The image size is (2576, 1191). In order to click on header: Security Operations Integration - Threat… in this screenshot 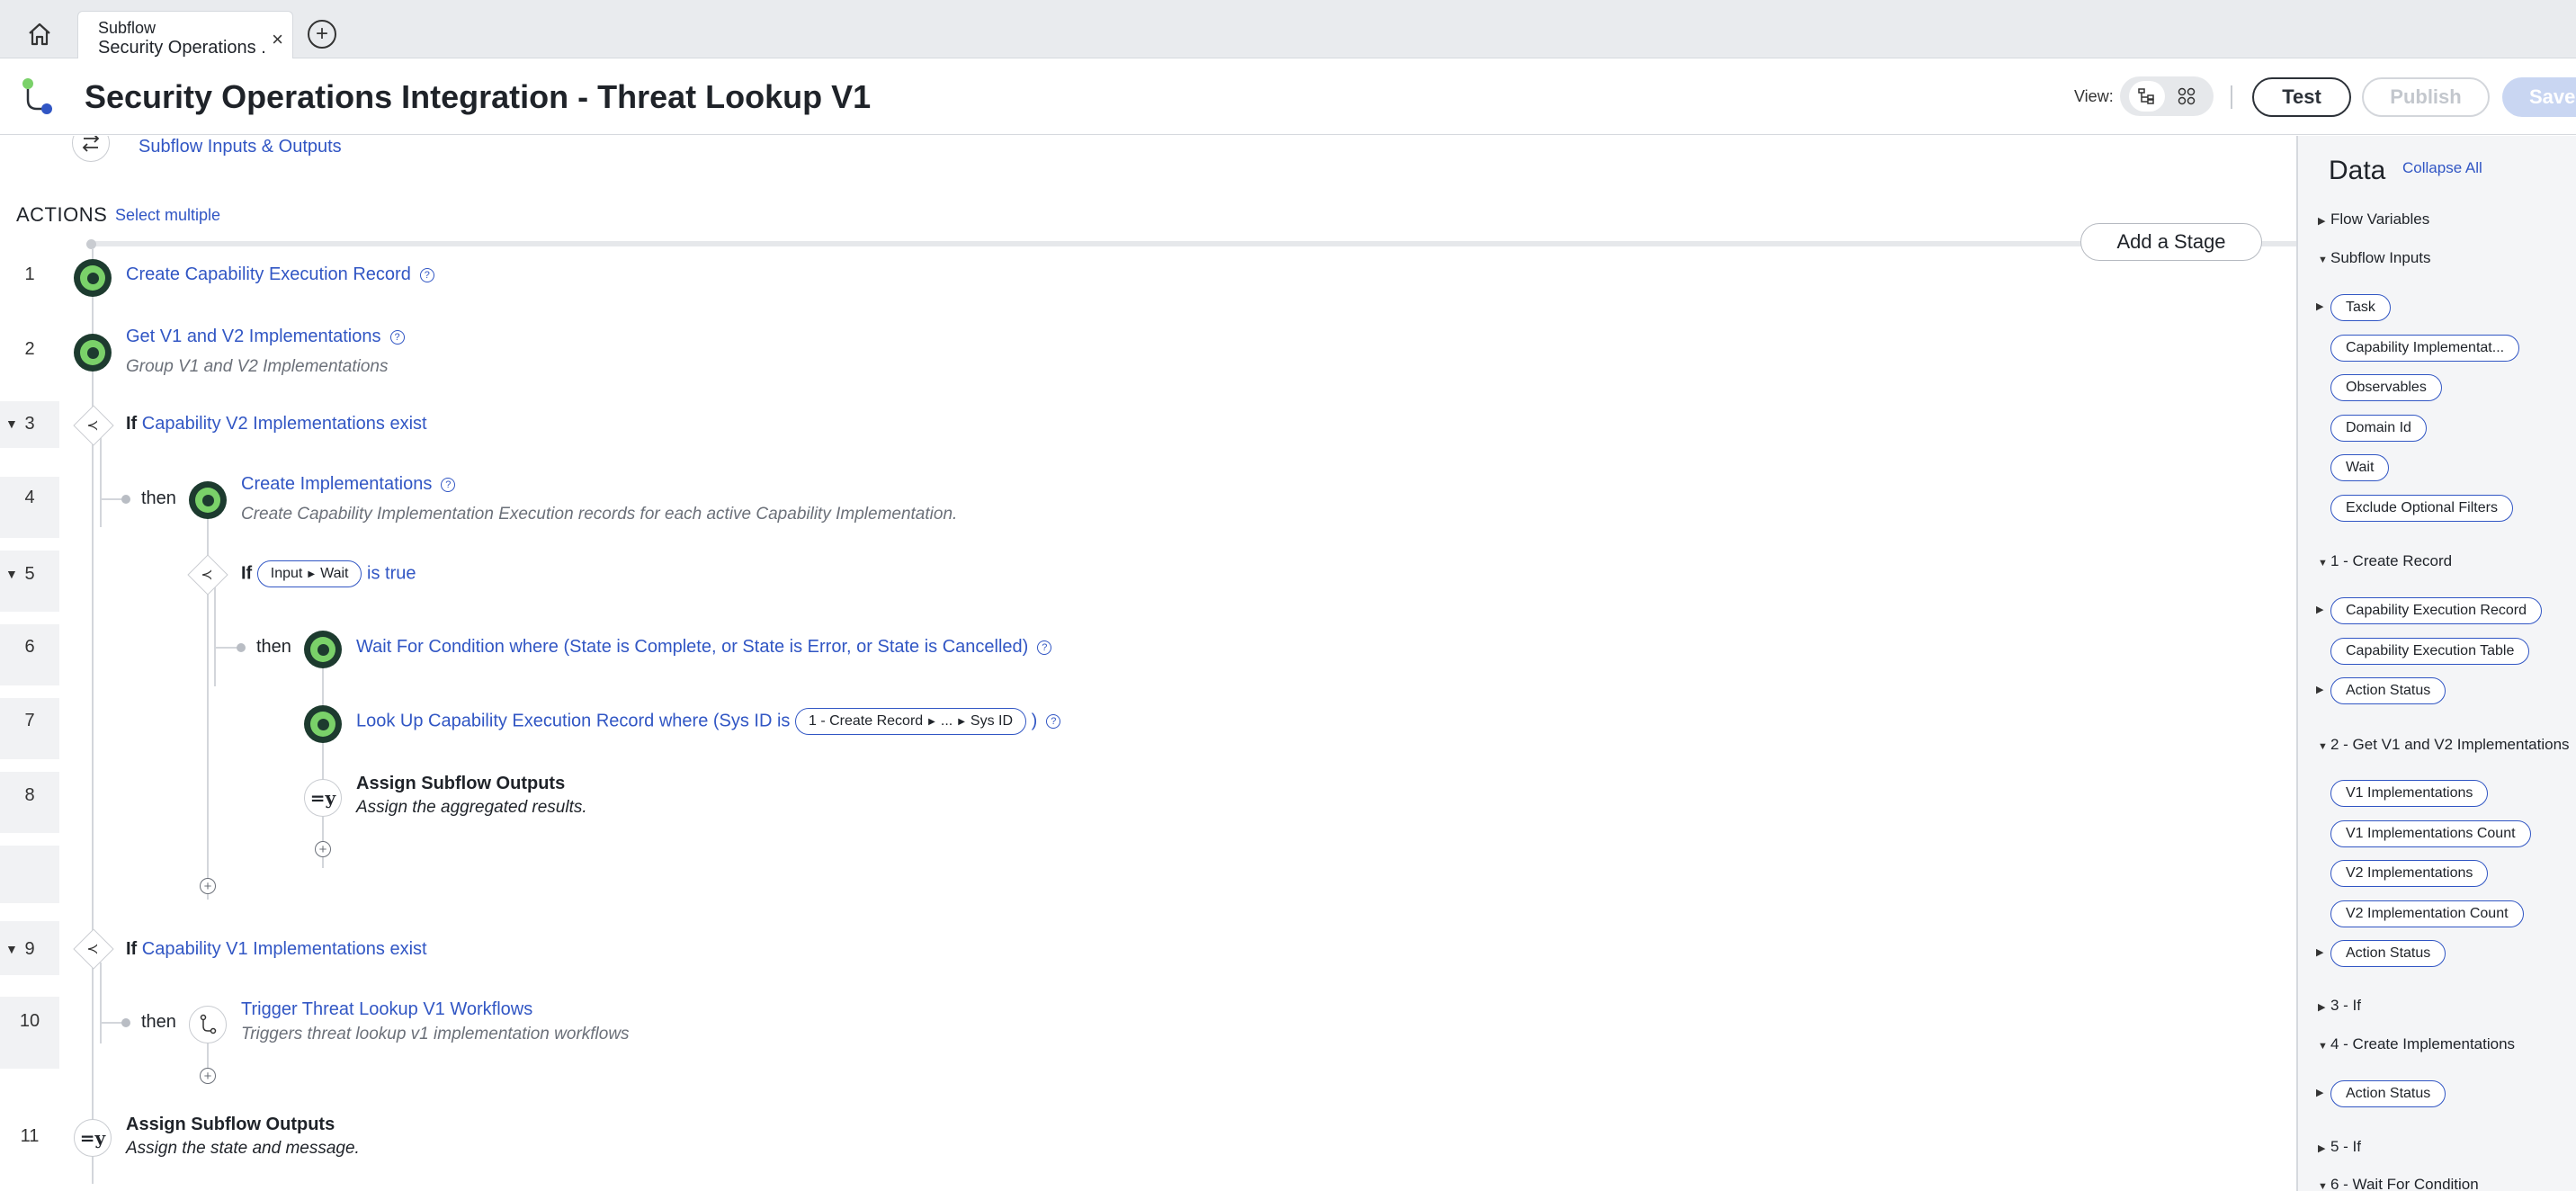, I will do `click(1288, 97)`.